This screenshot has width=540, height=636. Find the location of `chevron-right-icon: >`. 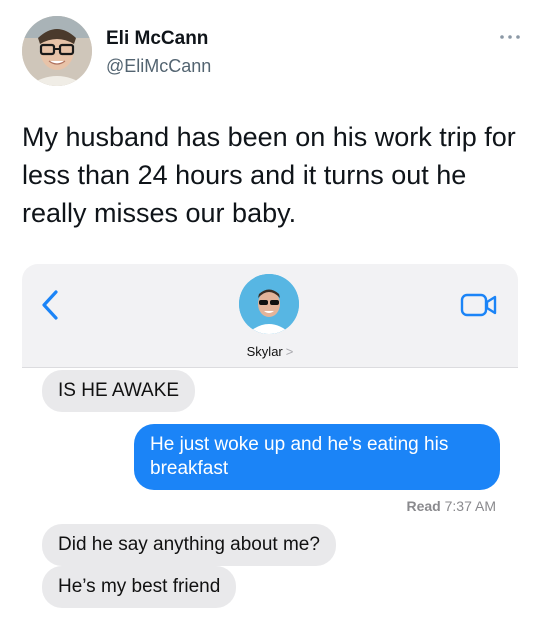

chevron-right-icon: > is located at coordinates (289, 351).